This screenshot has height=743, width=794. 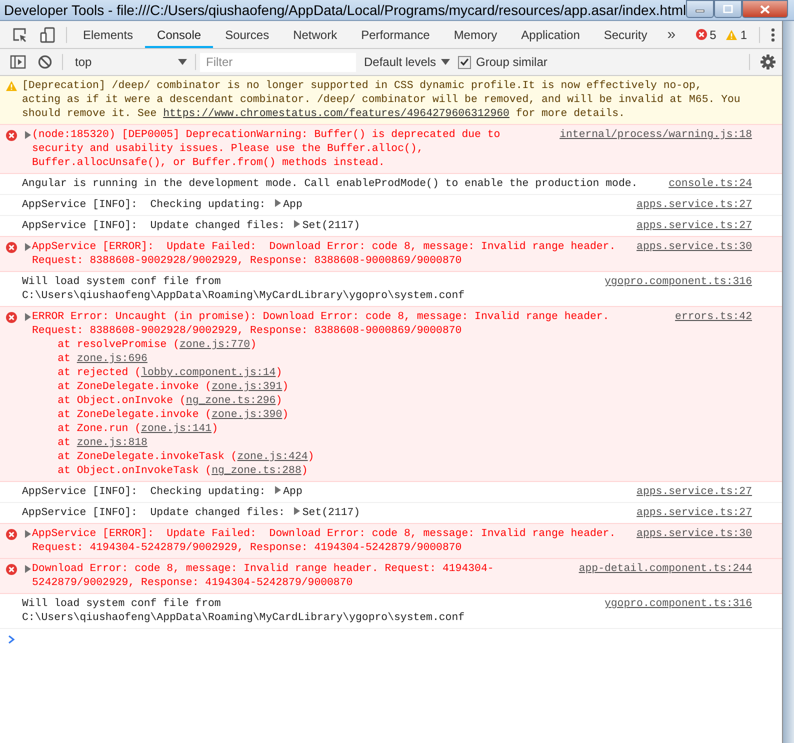 What do you see at coordinates (176, 429) in the screenshot?
I see `stack-link: zone.js:141` at bounding box center [176, 429].